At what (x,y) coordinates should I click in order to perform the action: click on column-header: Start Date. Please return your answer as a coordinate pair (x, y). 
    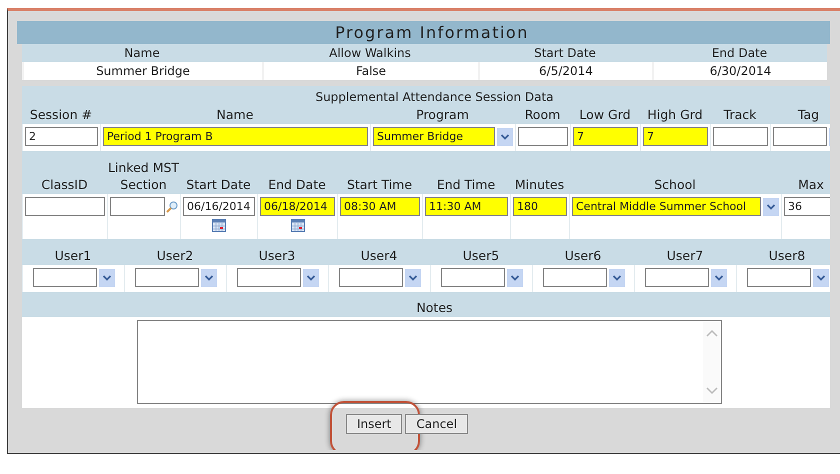
    Looking at the image, I should click on (565, 53).